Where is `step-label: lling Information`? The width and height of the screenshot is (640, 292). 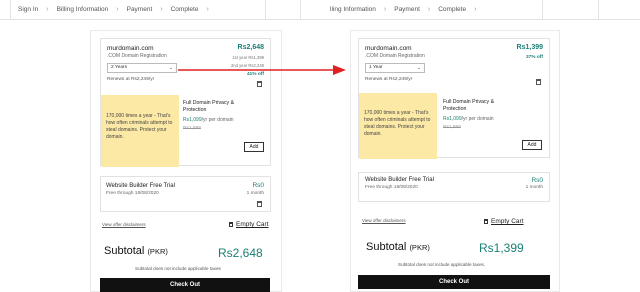
step-label: lling Information is located at coordinates (353, 9).